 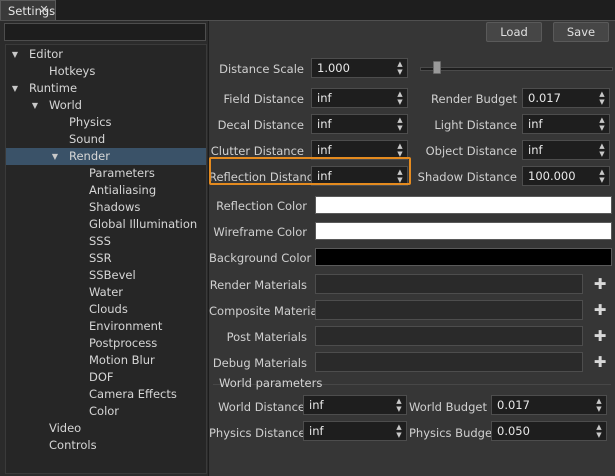 What do you see at coordinates (112, 275) in the screenshot?
I see `tree-item-label: SSBevel` at bounding box center [112, 275].